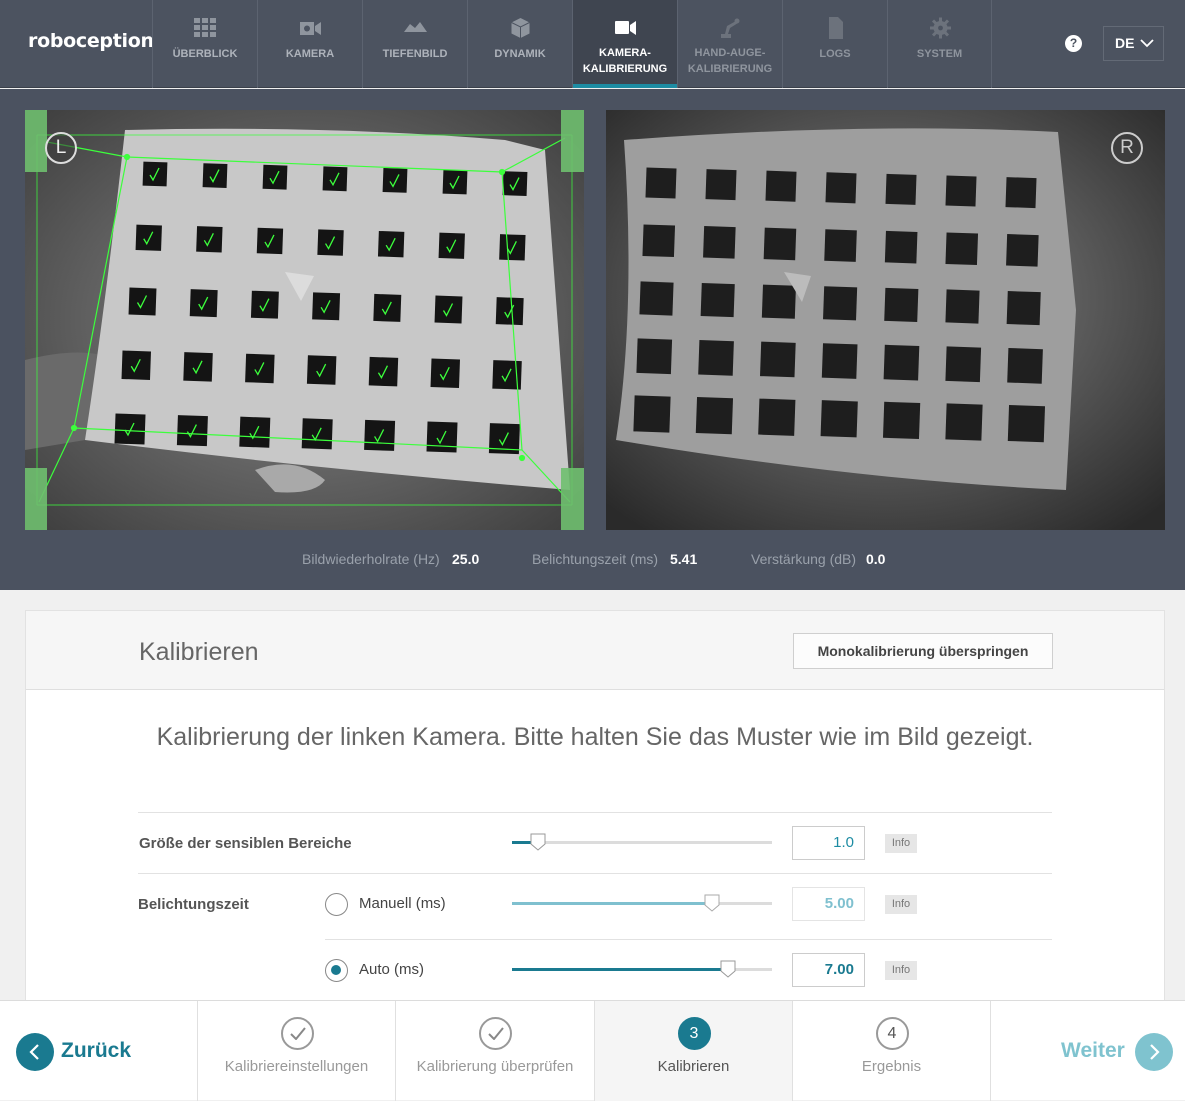  I want to click on nav-tab-label: KAMERA- KALIBRIERUNG, so click(625, 61).